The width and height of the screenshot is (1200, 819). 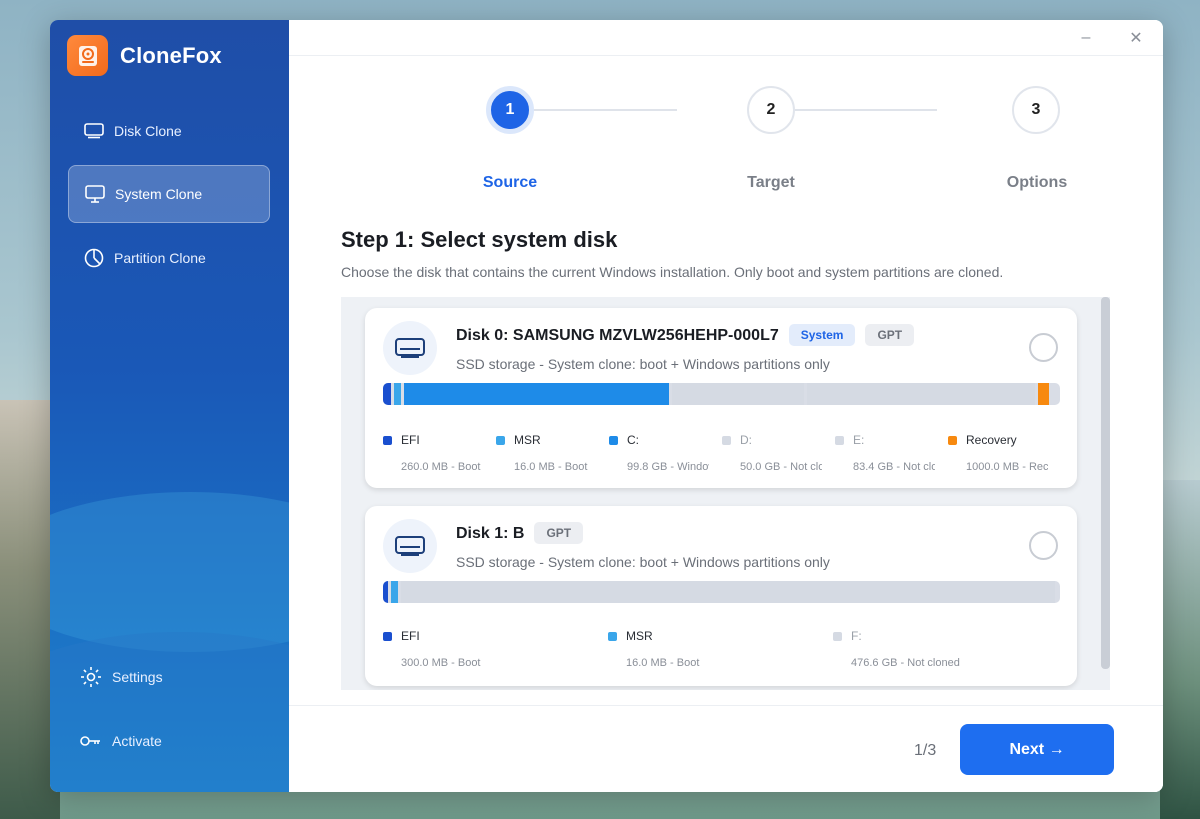 What do you see at coordinates (490, 533) in the screenshot?
I see `disk-name: Disk 1: B` at bounding box center [490, 533].